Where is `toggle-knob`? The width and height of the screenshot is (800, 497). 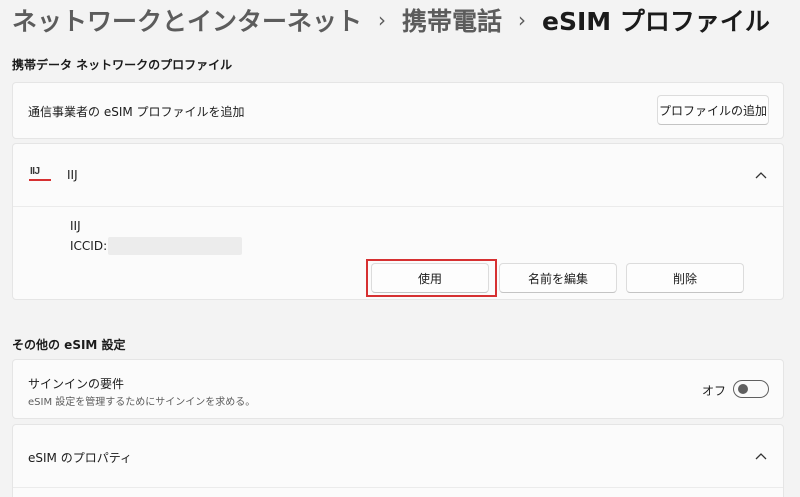
toggle-knob is located at coordinates (743, 389).